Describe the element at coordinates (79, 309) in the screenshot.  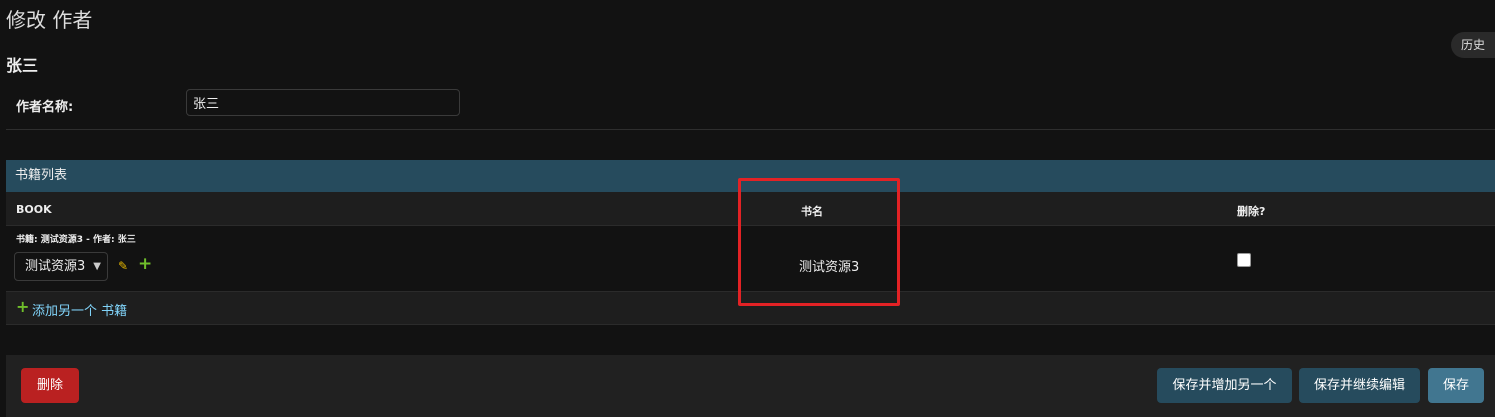
I see `add-another-book-link: 添加另一个 书籍` at that location.